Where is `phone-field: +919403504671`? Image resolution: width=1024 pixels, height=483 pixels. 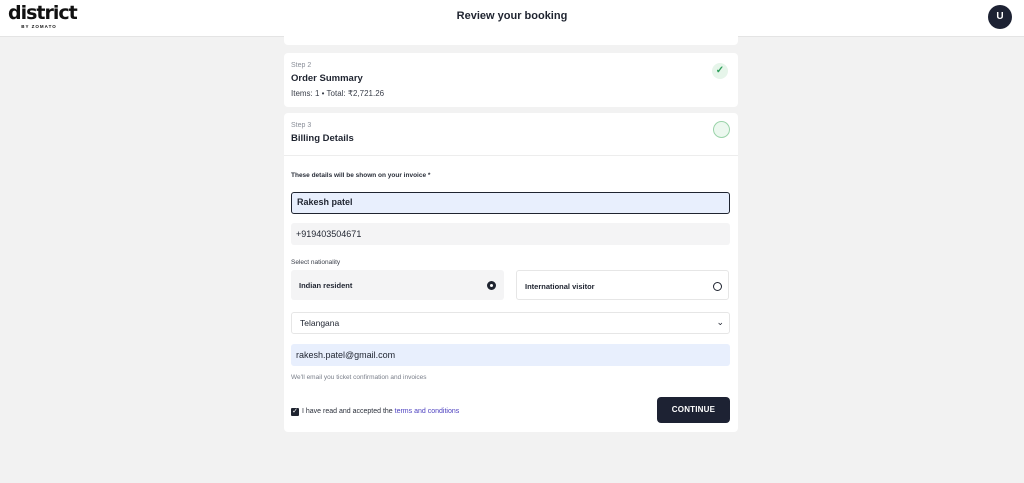
phone-field: +919403504671 is located at coordinates (510, 234).